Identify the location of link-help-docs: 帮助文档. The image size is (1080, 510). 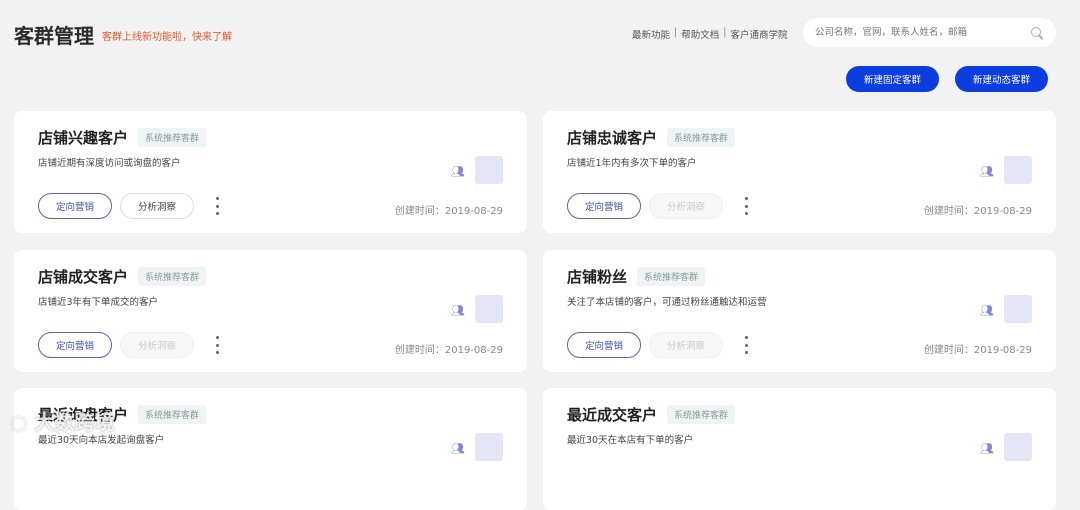
(700, 34).